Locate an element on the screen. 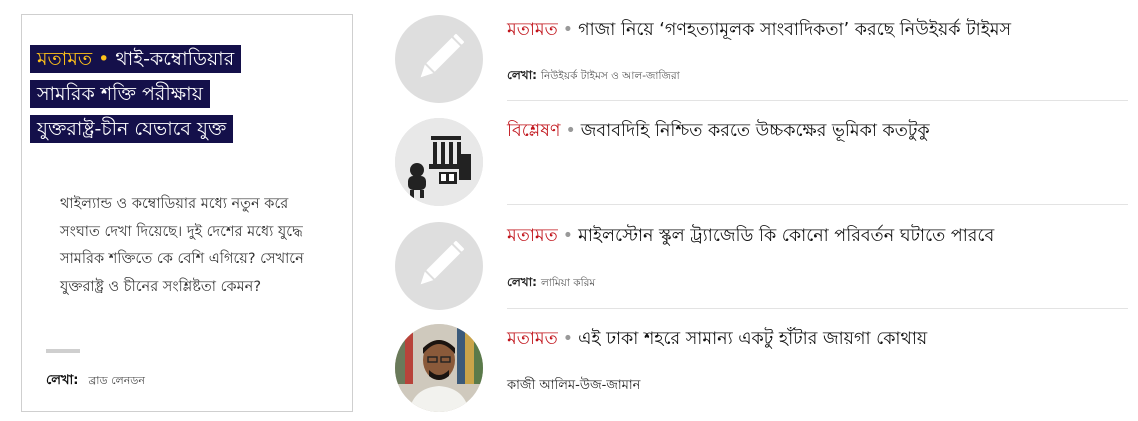 This screenshot has width=1138, height=421. featured-headline-line-1: মতামত • থাই-কম্বোডিয়ার is located at coordinates (136, 59).